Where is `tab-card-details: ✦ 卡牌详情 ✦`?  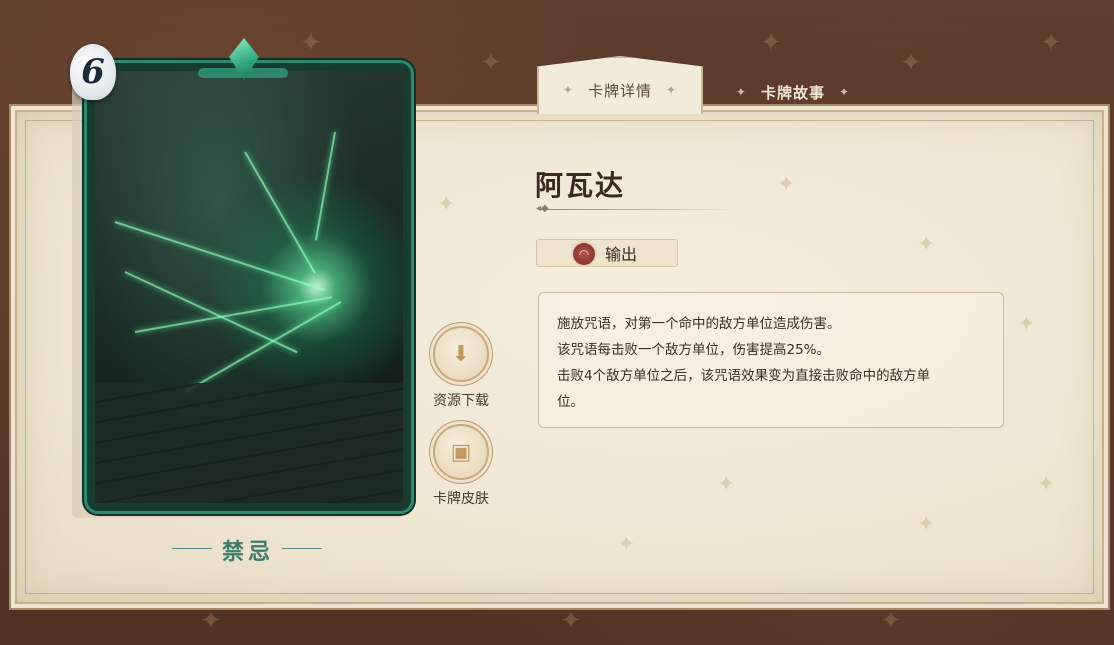
tab-card-details: ✦ 卡牌详情 ✦ is located at coordinates (620, 85).